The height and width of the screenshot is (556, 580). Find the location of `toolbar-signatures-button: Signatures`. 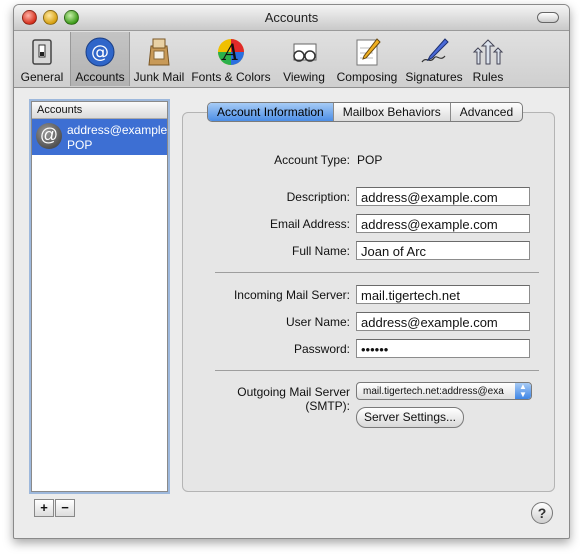

toolbar-signatures-button: Signatures is located at coordinates (434, 59).